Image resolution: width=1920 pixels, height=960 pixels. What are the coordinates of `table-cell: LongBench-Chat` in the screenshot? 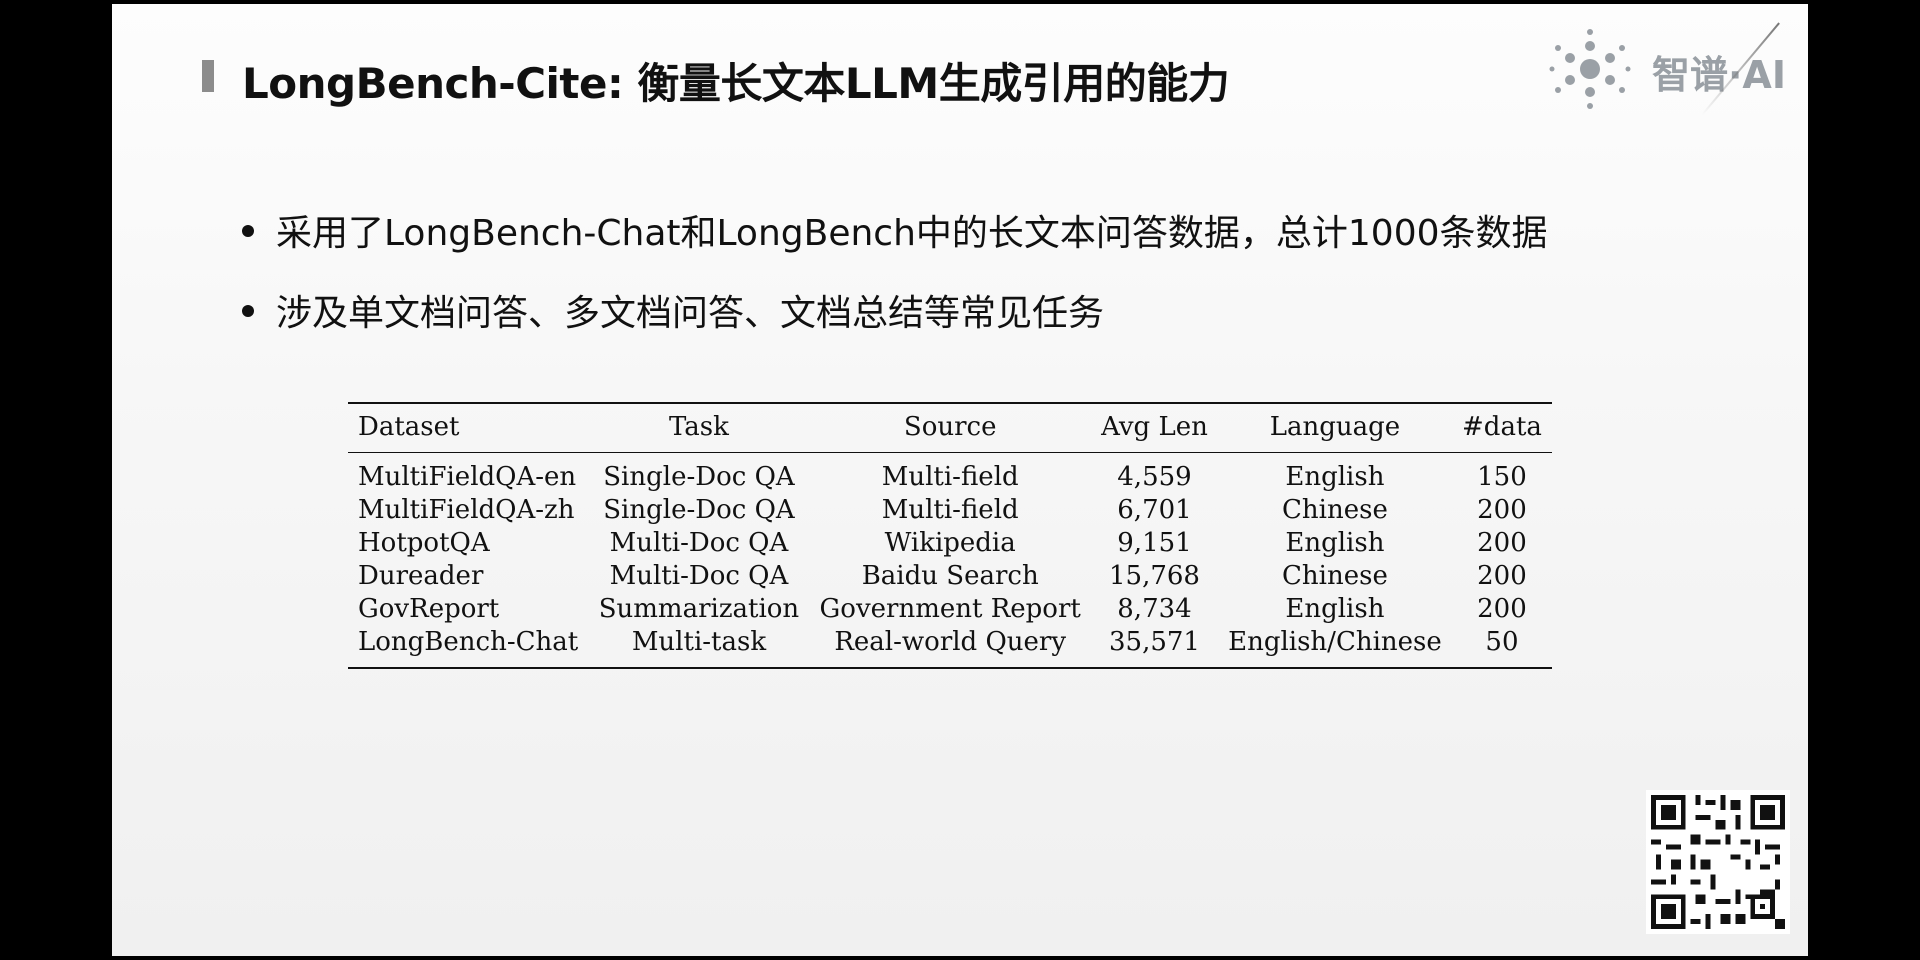 It's located at (468, 642).